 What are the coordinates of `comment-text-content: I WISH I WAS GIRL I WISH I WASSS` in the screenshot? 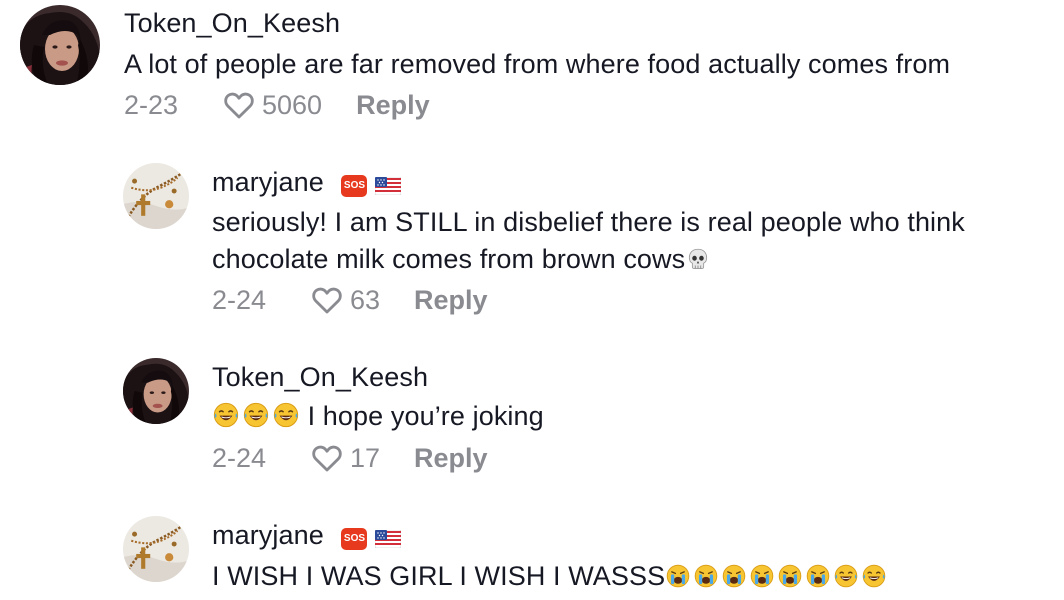 It's located at (439, 576).